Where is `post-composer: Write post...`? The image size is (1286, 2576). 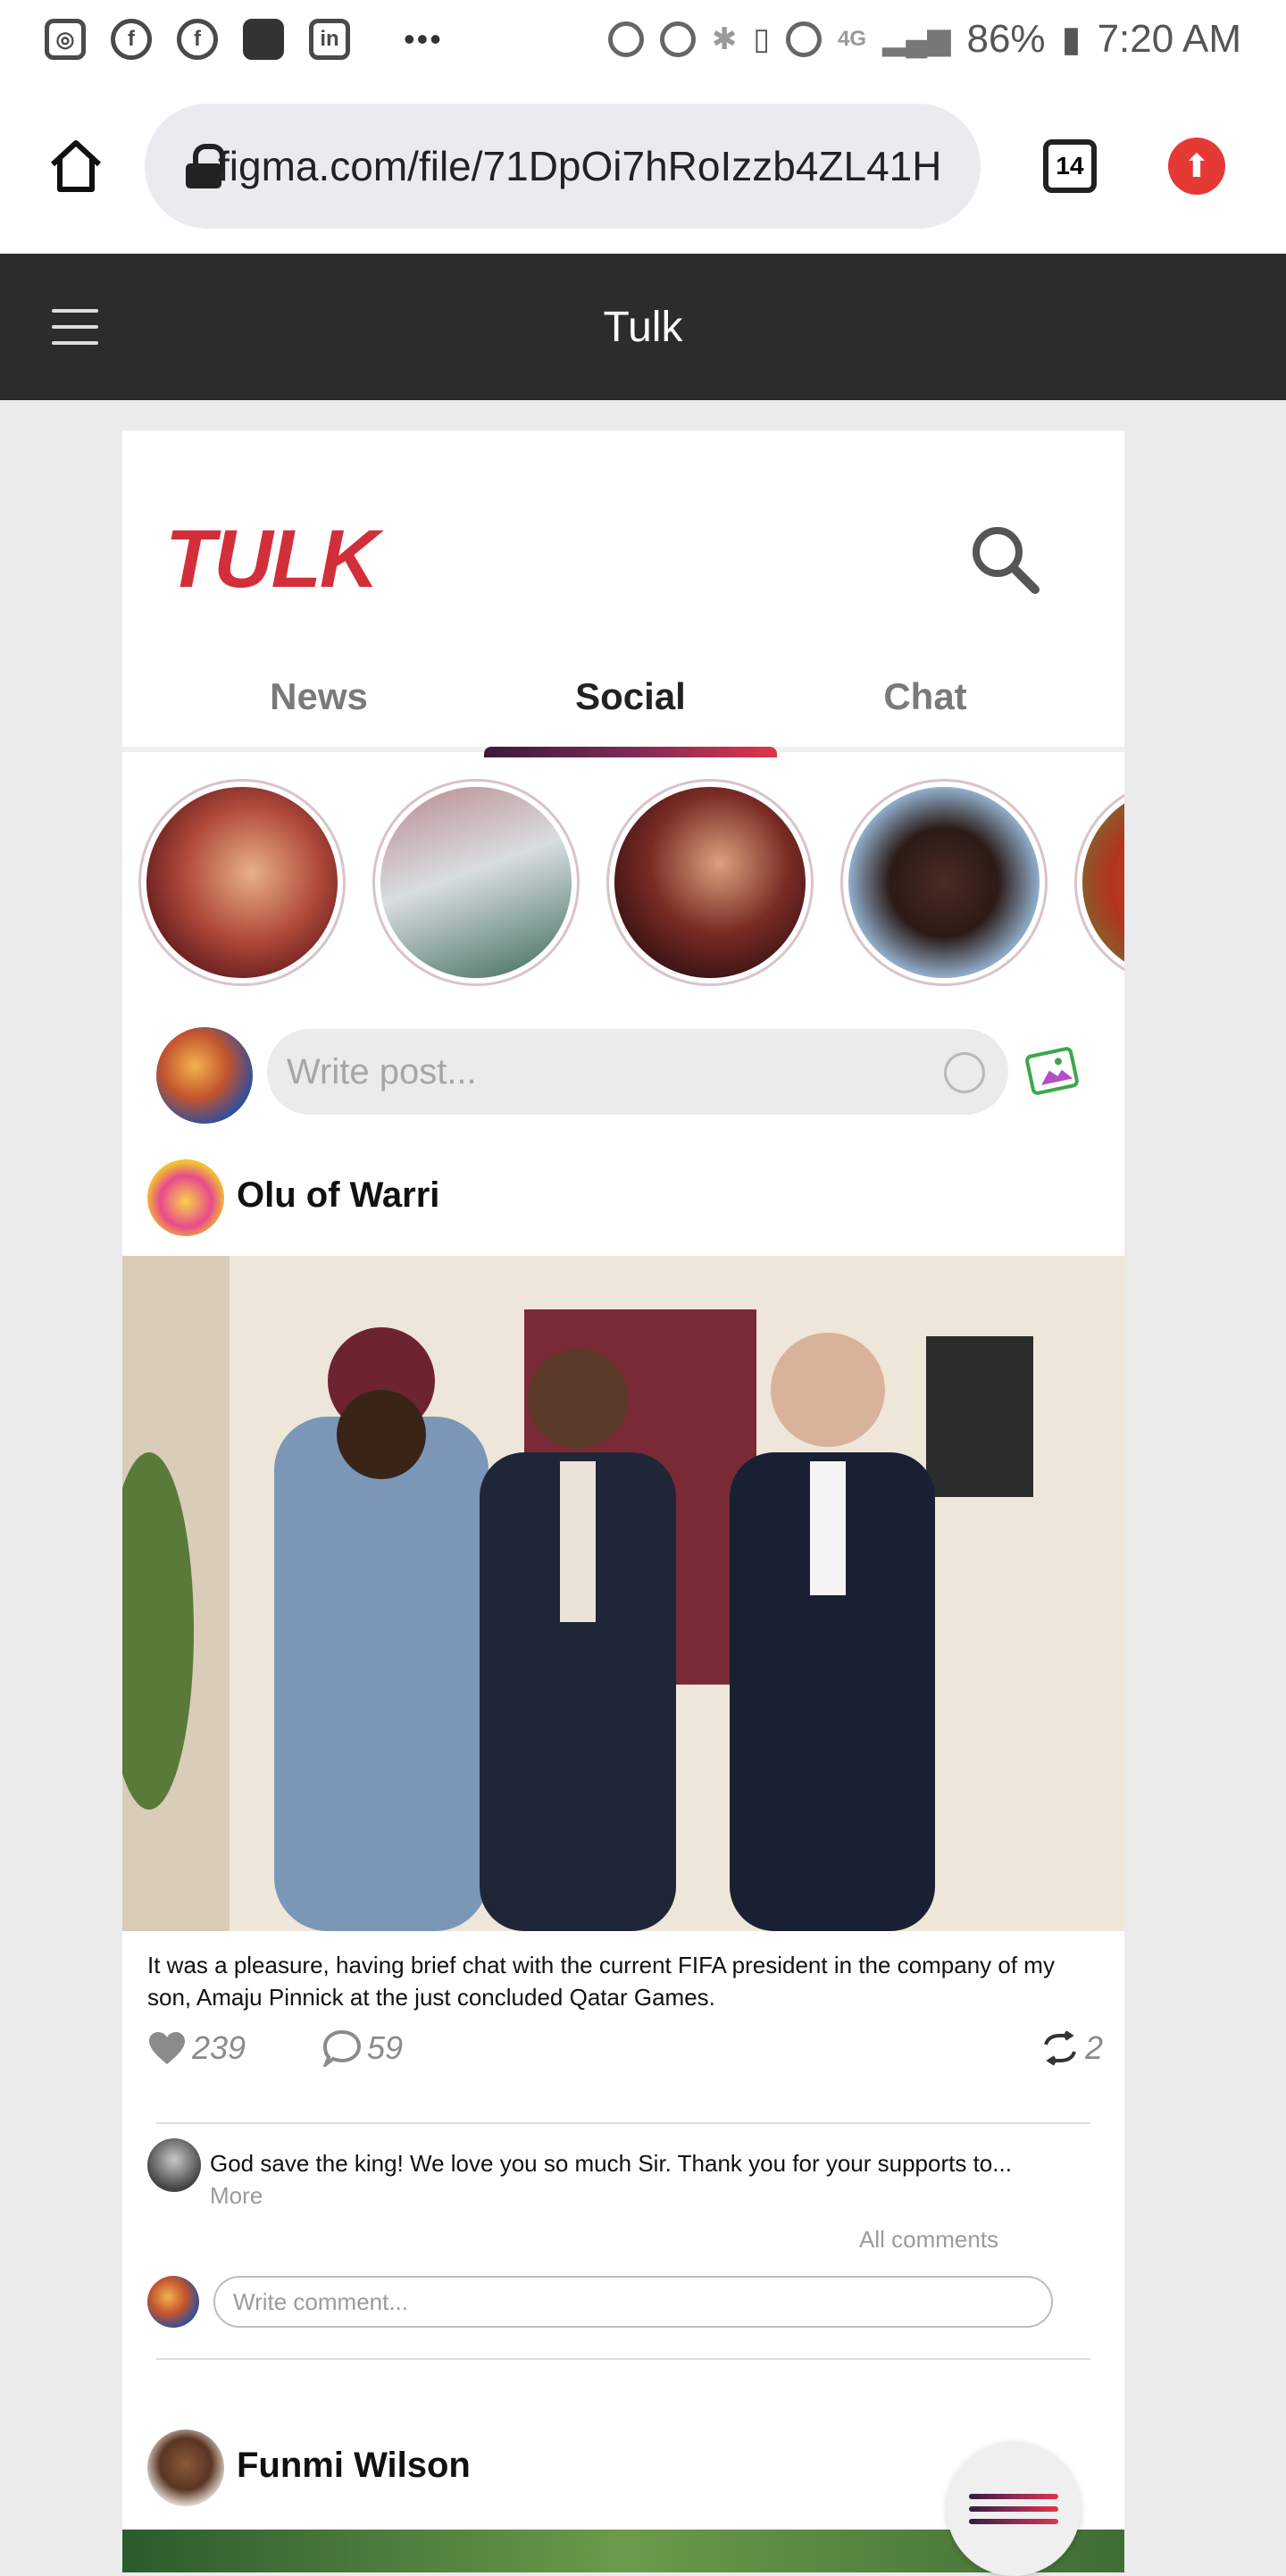 post-composer: Write post... is located at coordinates (623, 1073).